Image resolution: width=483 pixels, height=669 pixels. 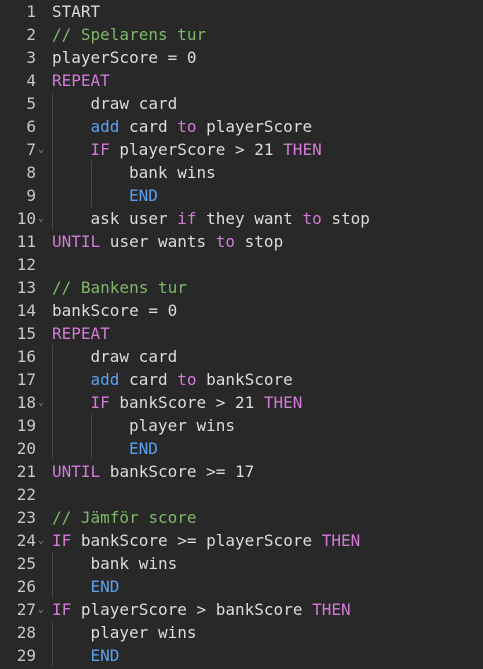 I want to click on code-token: bankScore >= playerScore, so click(x=196, y=540).